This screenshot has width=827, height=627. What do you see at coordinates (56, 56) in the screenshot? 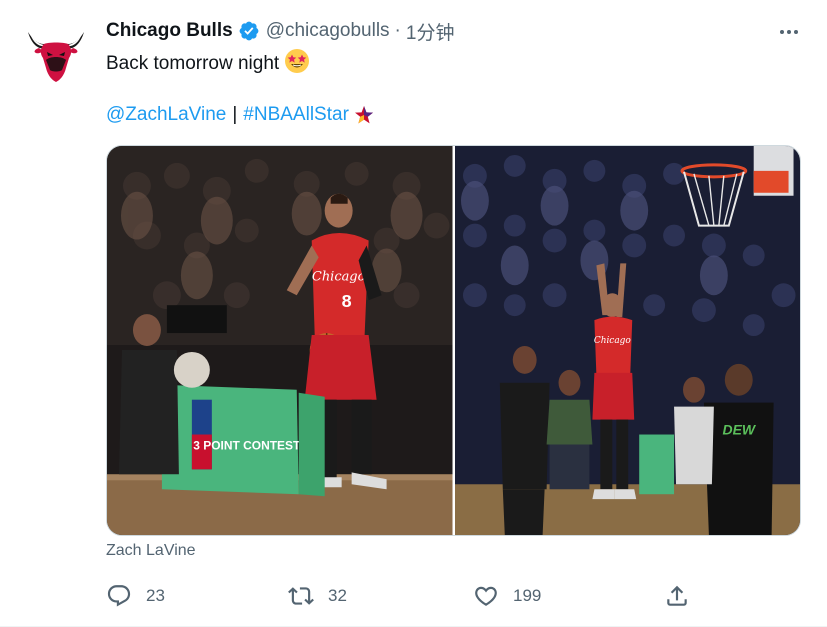
I see `bull-logo-icon` at bounding box center [56, 56].